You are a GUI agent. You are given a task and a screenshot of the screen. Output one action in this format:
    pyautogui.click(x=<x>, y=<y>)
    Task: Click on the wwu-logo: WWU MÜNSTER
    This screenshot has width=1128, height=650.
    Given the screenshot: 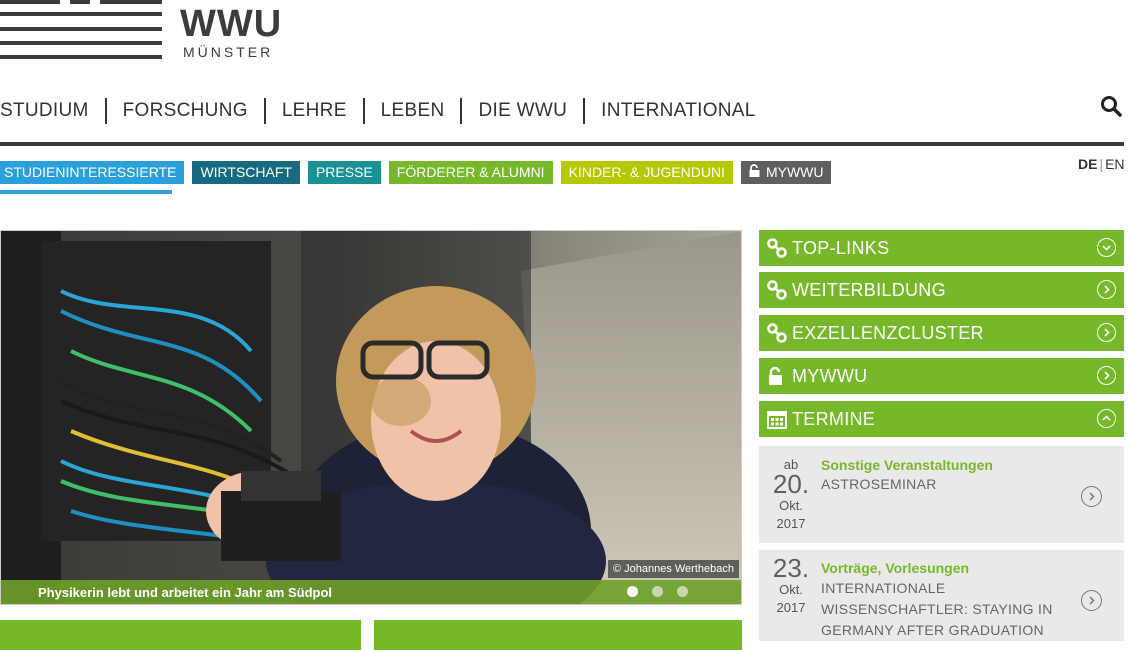 What is the action you would take?
    pyautogui.click(x=145, y=32)
    